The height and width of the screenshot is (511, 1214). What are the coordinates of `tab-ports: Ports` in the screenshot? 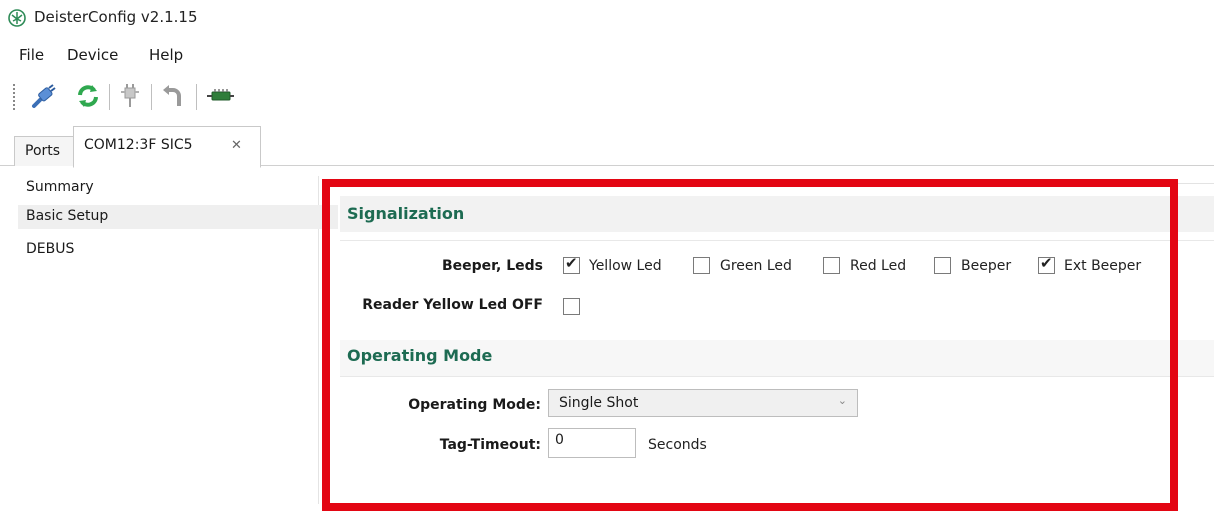 It's located at (44, 151).